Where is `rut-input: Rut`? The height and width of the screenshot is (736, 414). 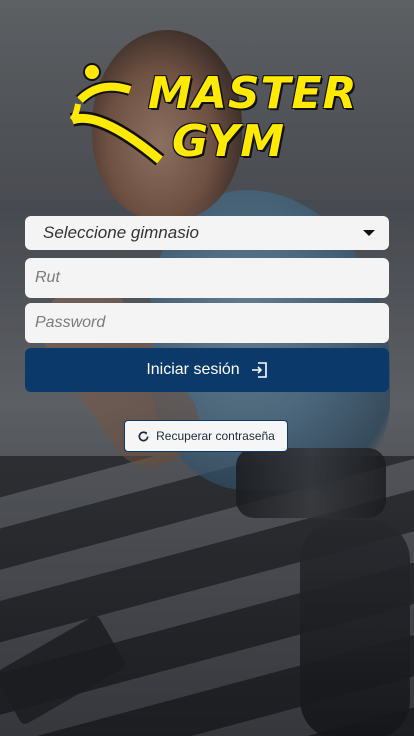
rut-input: Rut is located at coordinates (207, 278).